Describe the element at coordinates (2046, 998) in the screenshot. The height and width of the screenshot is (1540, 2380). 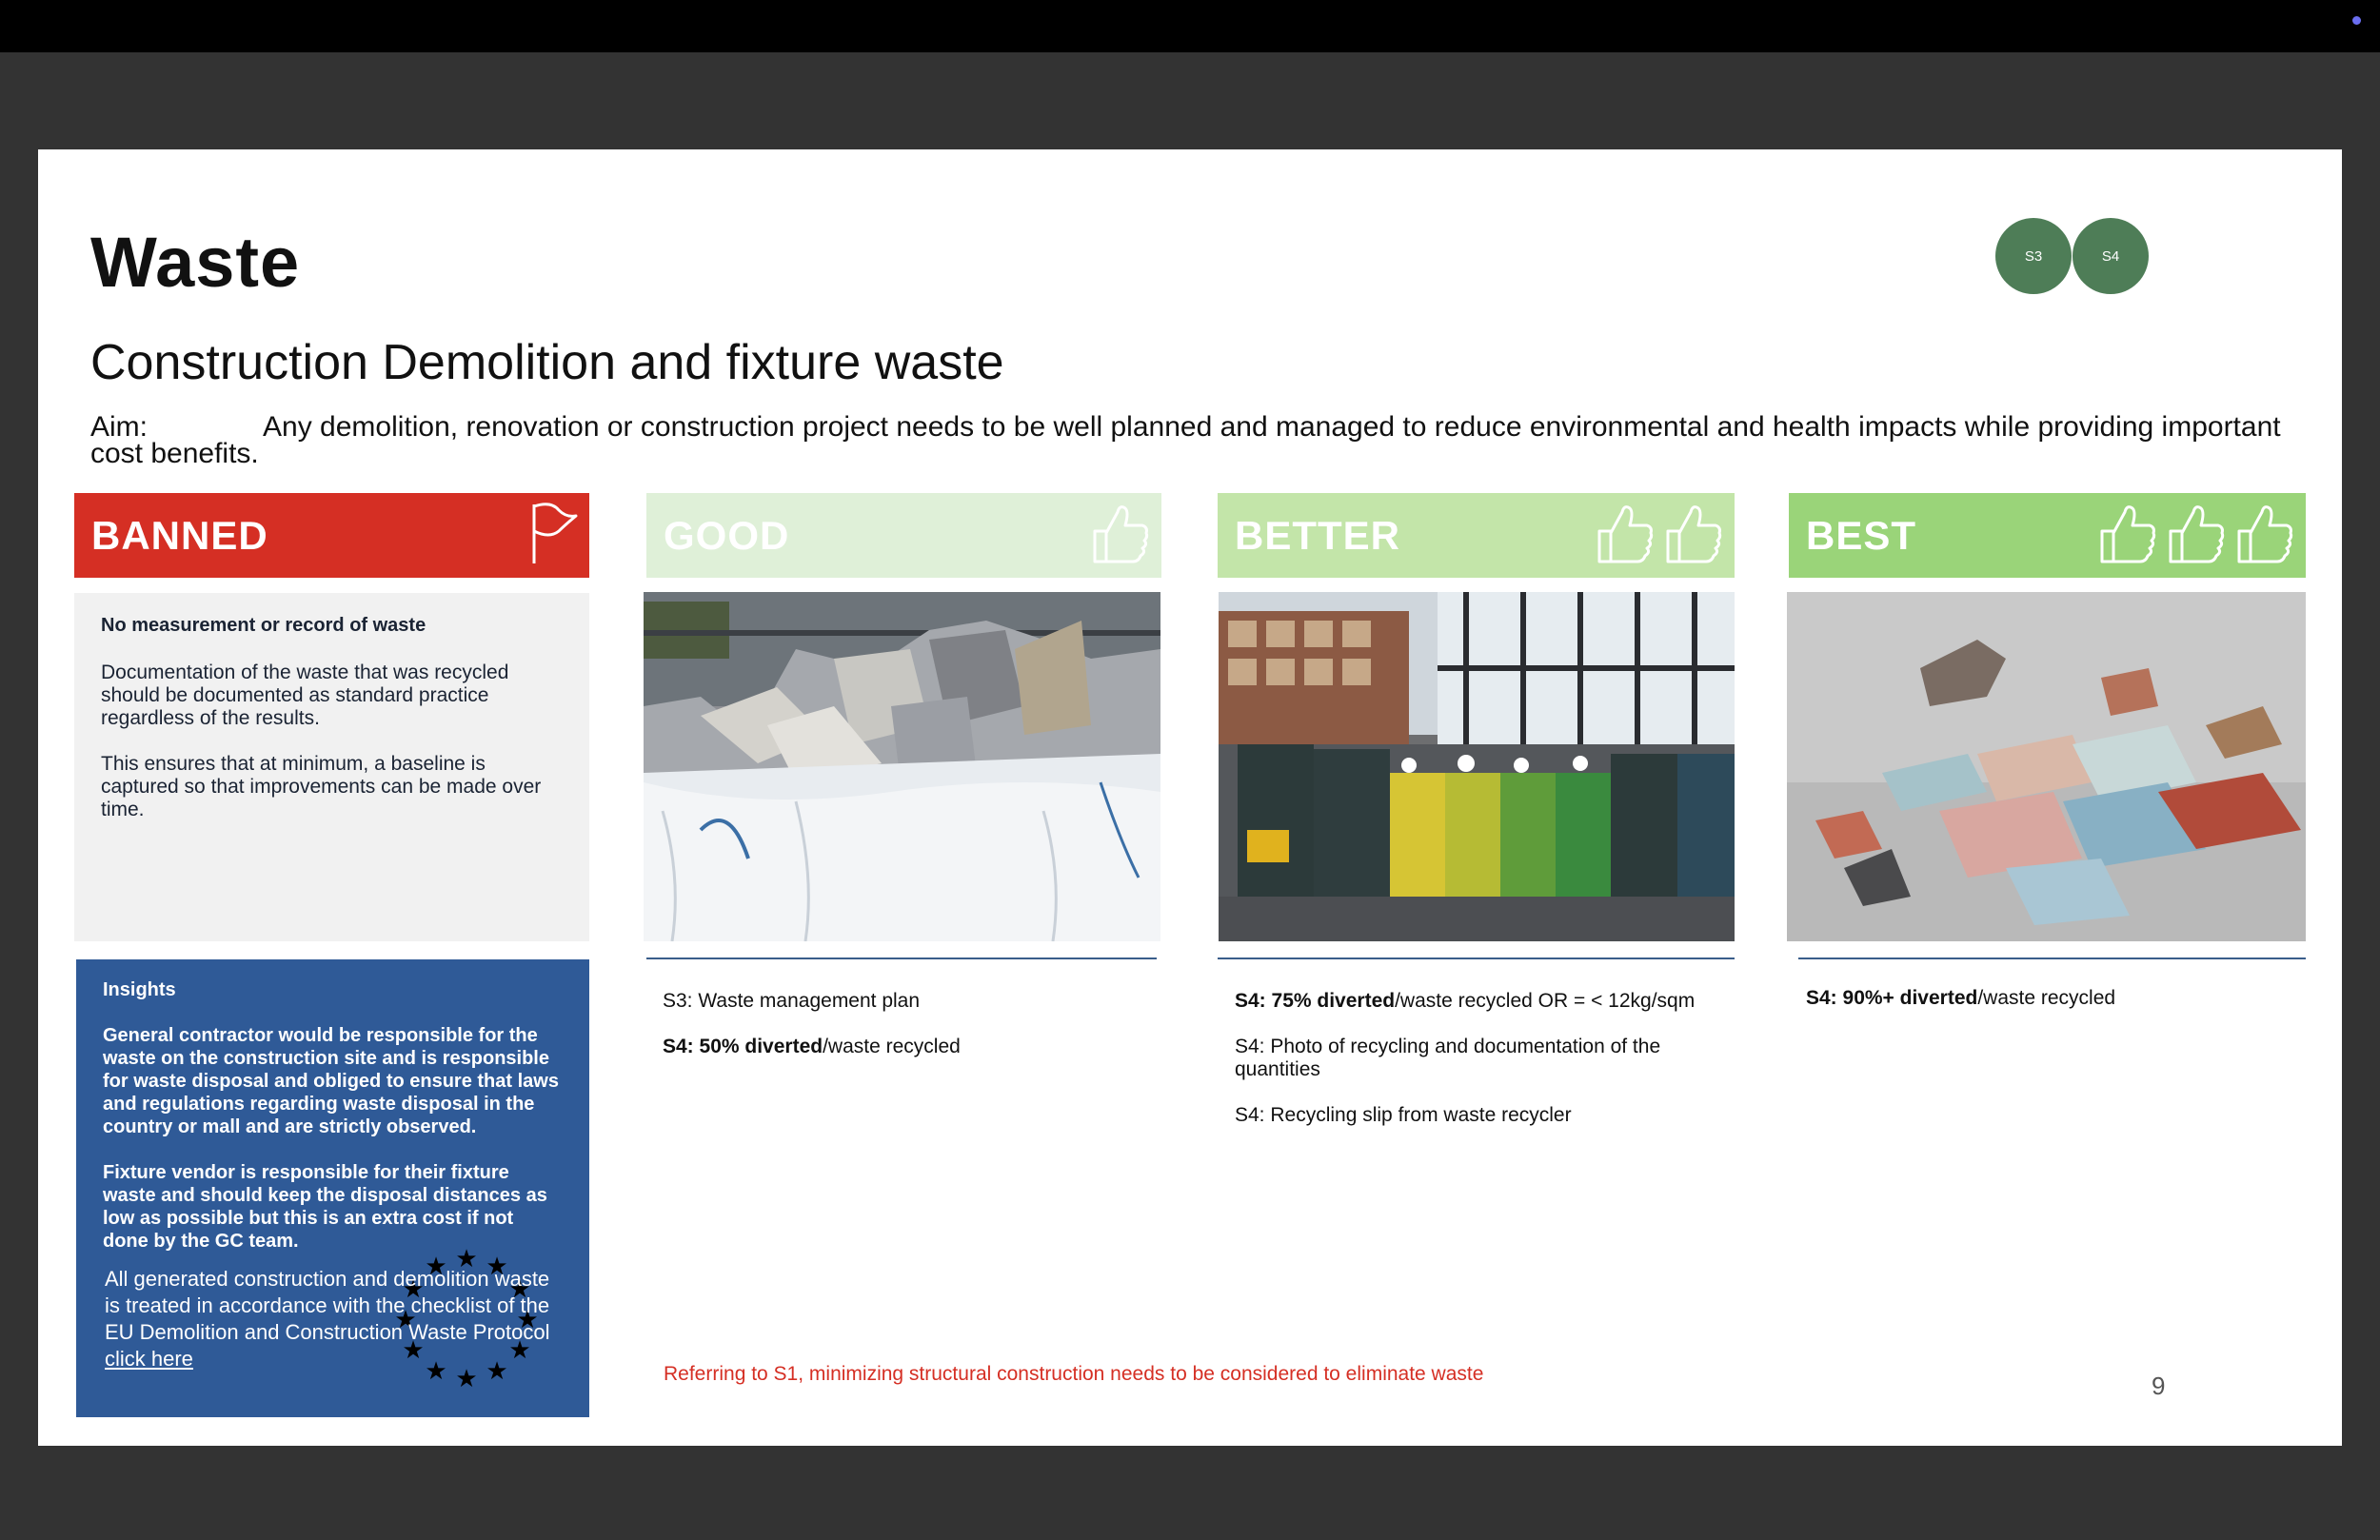
I see `best-criteria-rest: /waste recycled` at that location.